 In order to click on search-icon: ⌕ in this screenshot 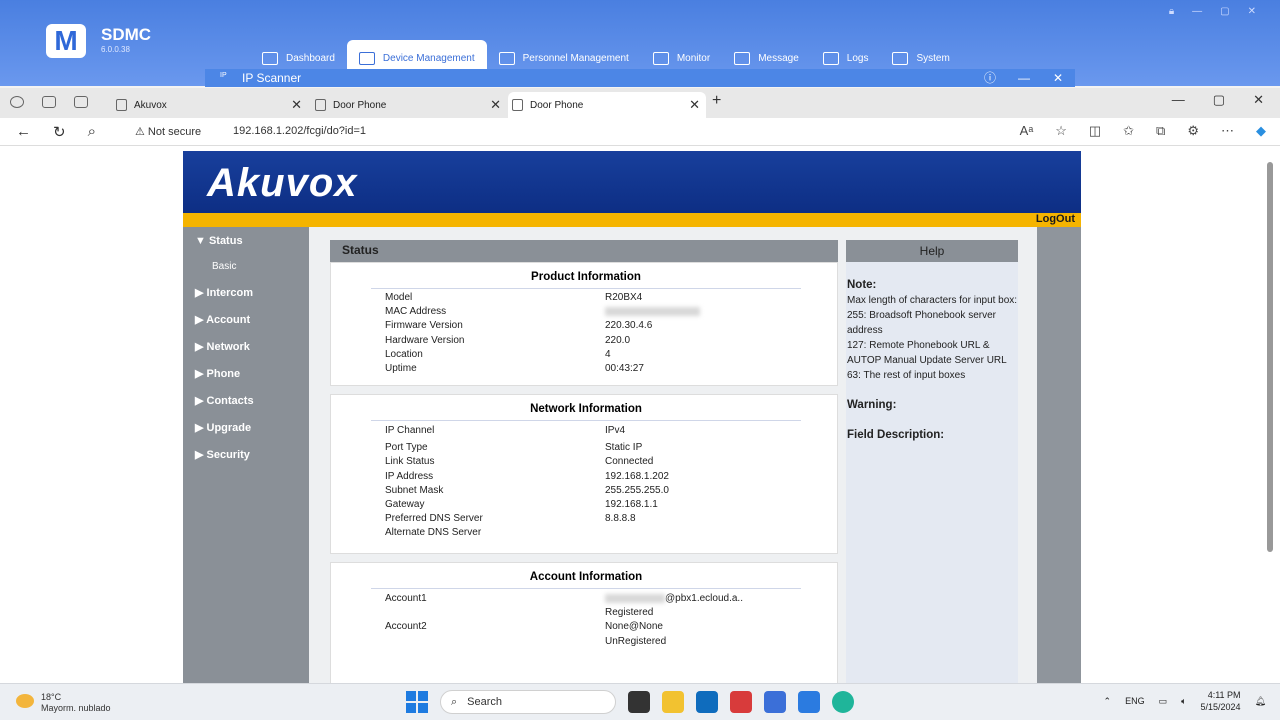, I will do `click(92, 132)`.